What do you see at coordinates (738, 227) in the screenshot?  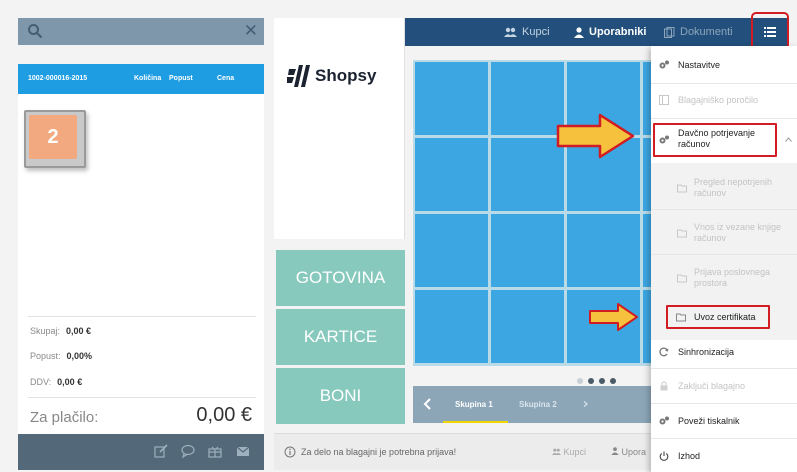 I see `submenu-bound-line1: Vnos iz vezane knjige` at bounding box center [738, 227].